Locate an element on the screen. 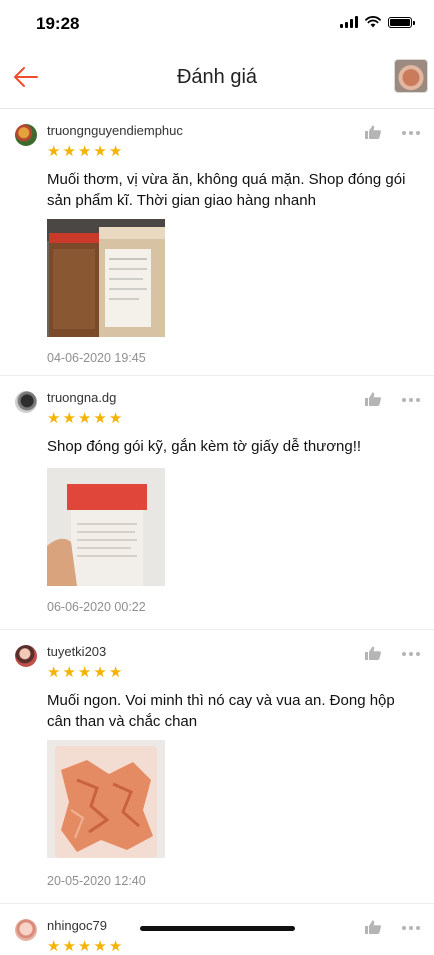  battery-icon is located at coordinates (401, 22).